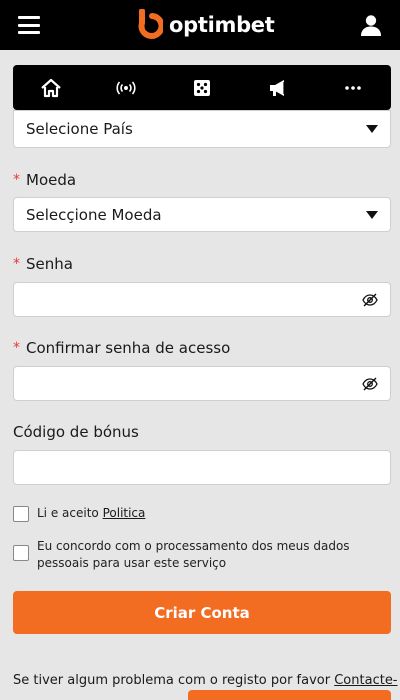 The image size is (400, 700). Describe the element at coordinates (122, 348) in the screenshot. I see `confirm-password-label: * Confirmar senha de acesso` at that location.